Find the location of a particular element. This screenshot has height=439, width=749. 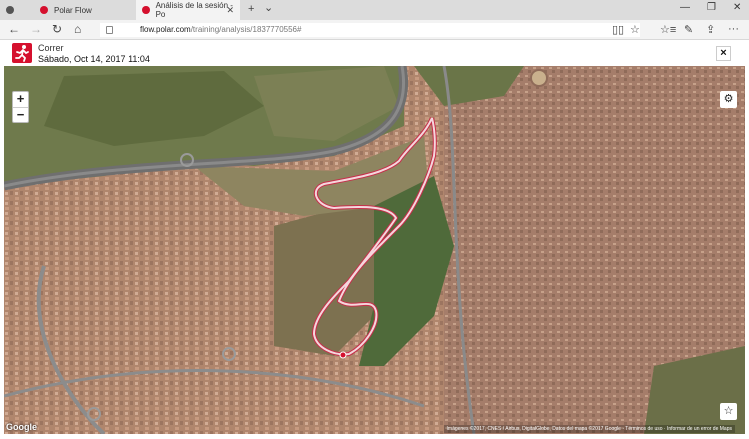

close-tab-icon: ✕ is located at coordinates (230, 10).